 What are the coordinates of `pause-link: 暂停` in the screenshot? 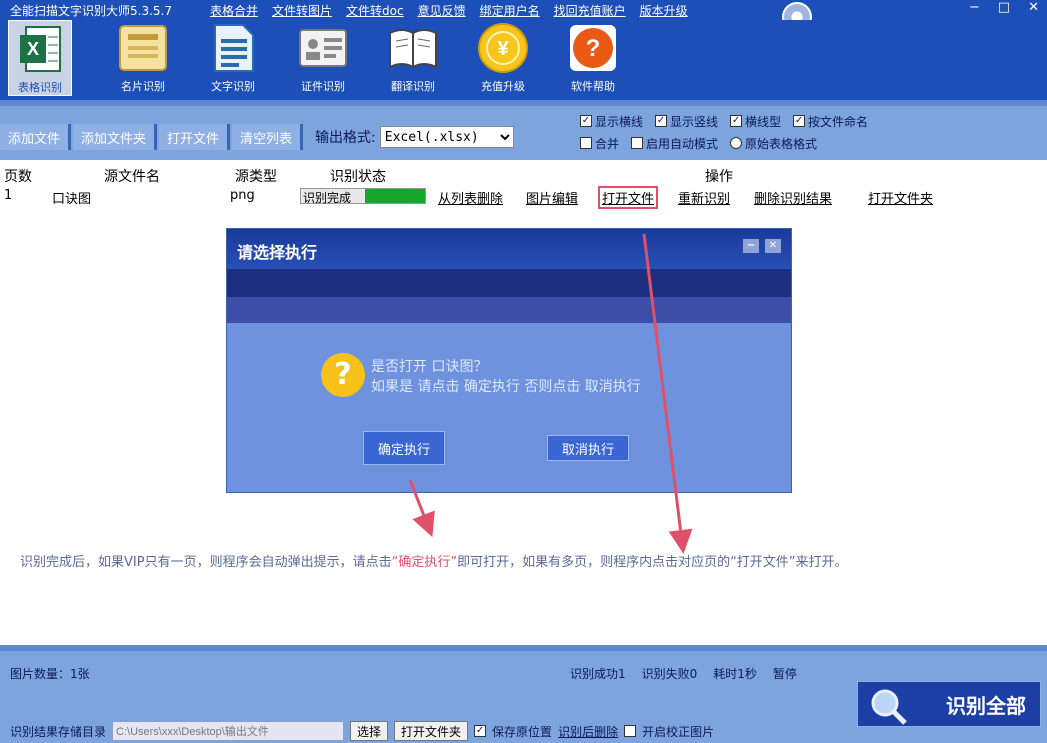 It's located at (785, 673).